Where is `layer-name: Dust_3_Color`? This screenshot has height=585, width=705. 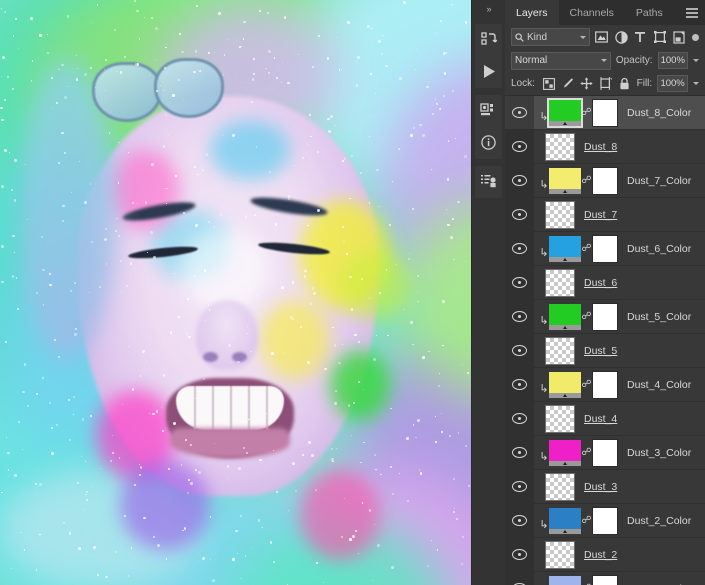
layer-name: Dust_3_Color is located at coordinates (659, 453).